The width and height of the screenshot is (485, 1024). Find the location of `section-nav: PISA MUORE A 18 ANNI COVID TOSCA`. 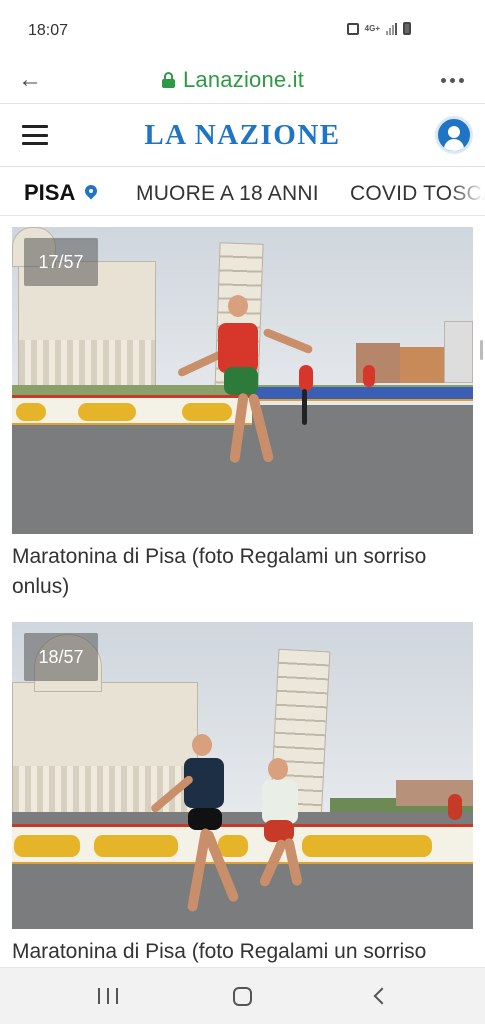

section-nav: PISA MUORE A 18 ANNI COVID TOSCA is located at coordinates (242, 192).